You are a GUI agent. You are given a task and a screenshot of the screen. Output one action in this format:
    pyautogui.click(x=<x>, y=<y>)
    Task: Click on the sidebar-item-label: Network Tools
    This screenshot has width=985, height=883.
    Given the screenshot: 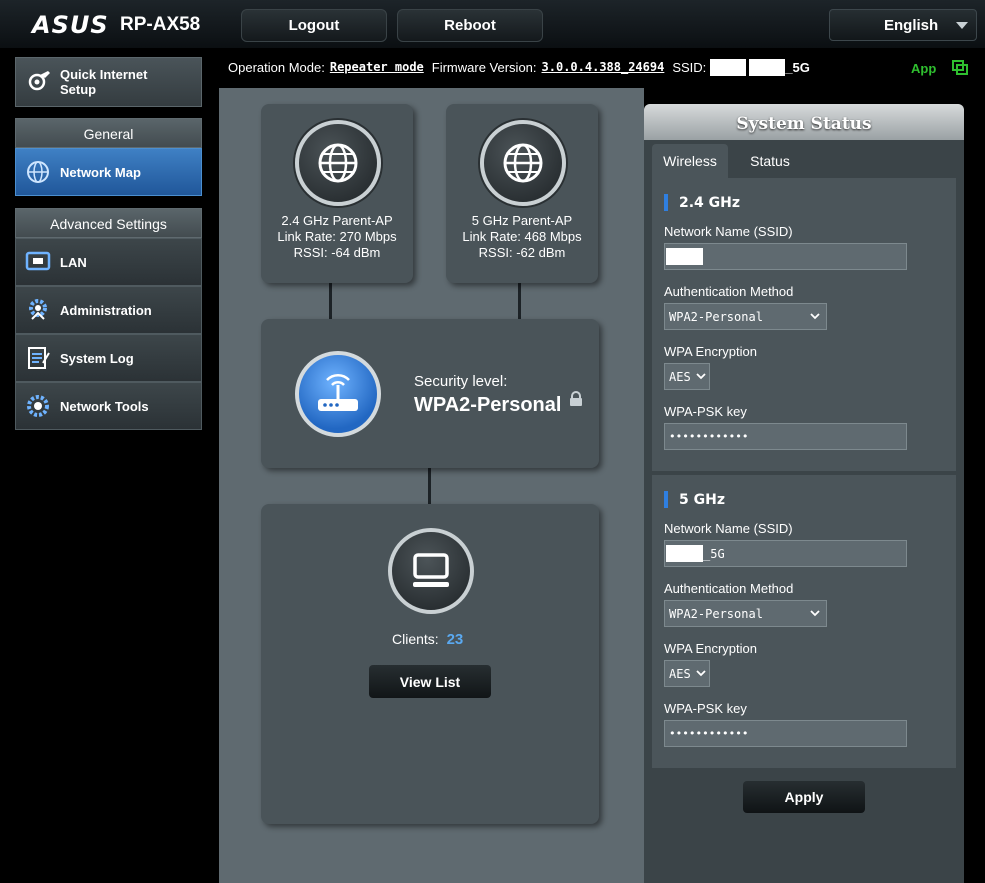 What is the action you would take?
    pyautogui.click(x=104, y=406)
    